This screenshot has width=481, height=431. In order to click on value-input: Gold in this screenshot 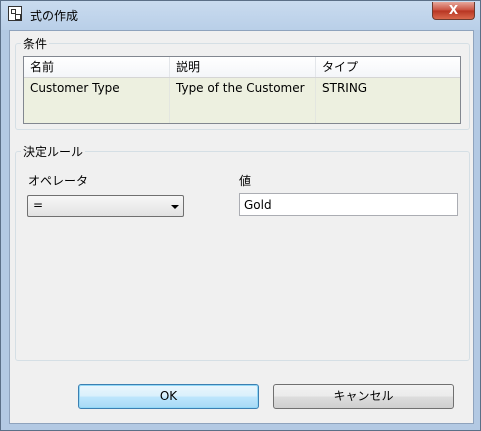, I will do `click(348, 204)`.